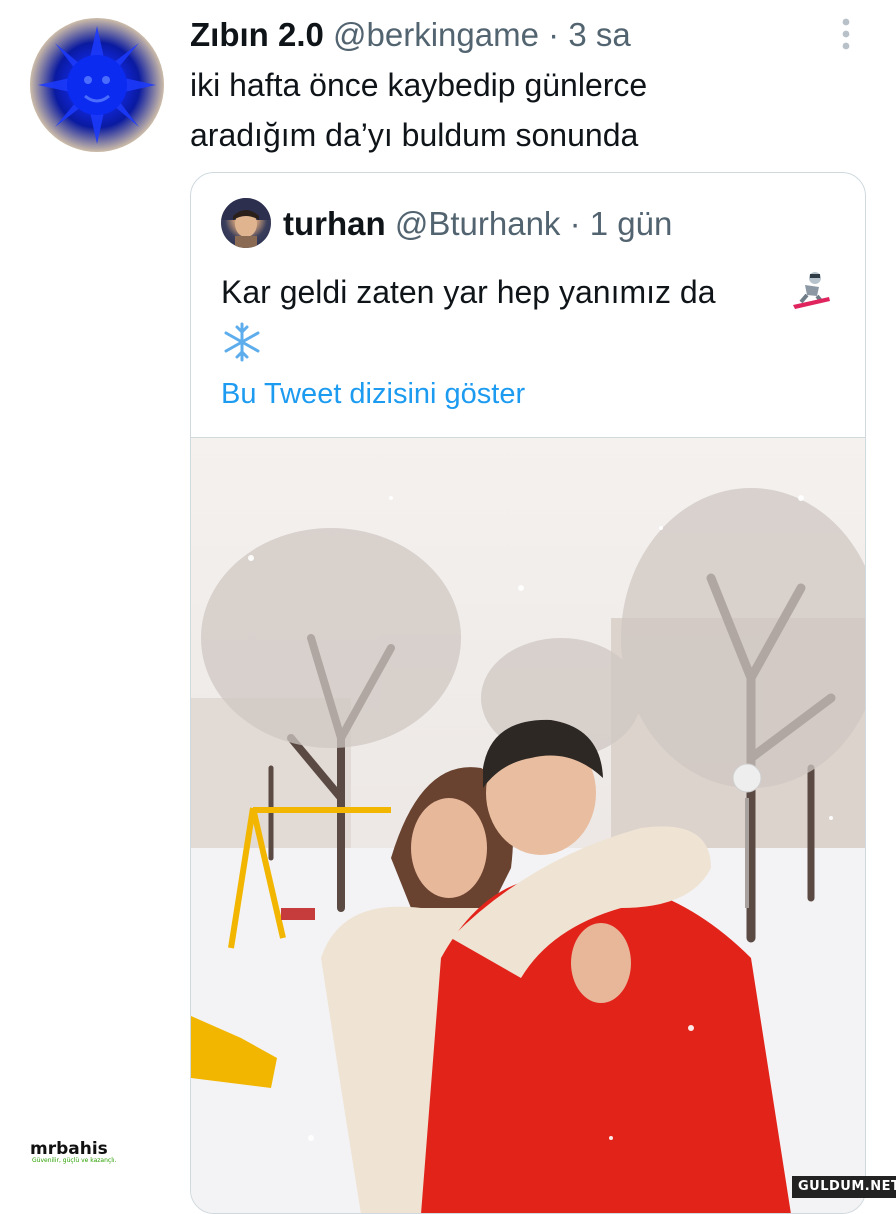 This screenshot has width=896, height=1214. Describe the element at coordinates (436, 34) in the screenshot. I see `author-handle: @berkingame` at that location.